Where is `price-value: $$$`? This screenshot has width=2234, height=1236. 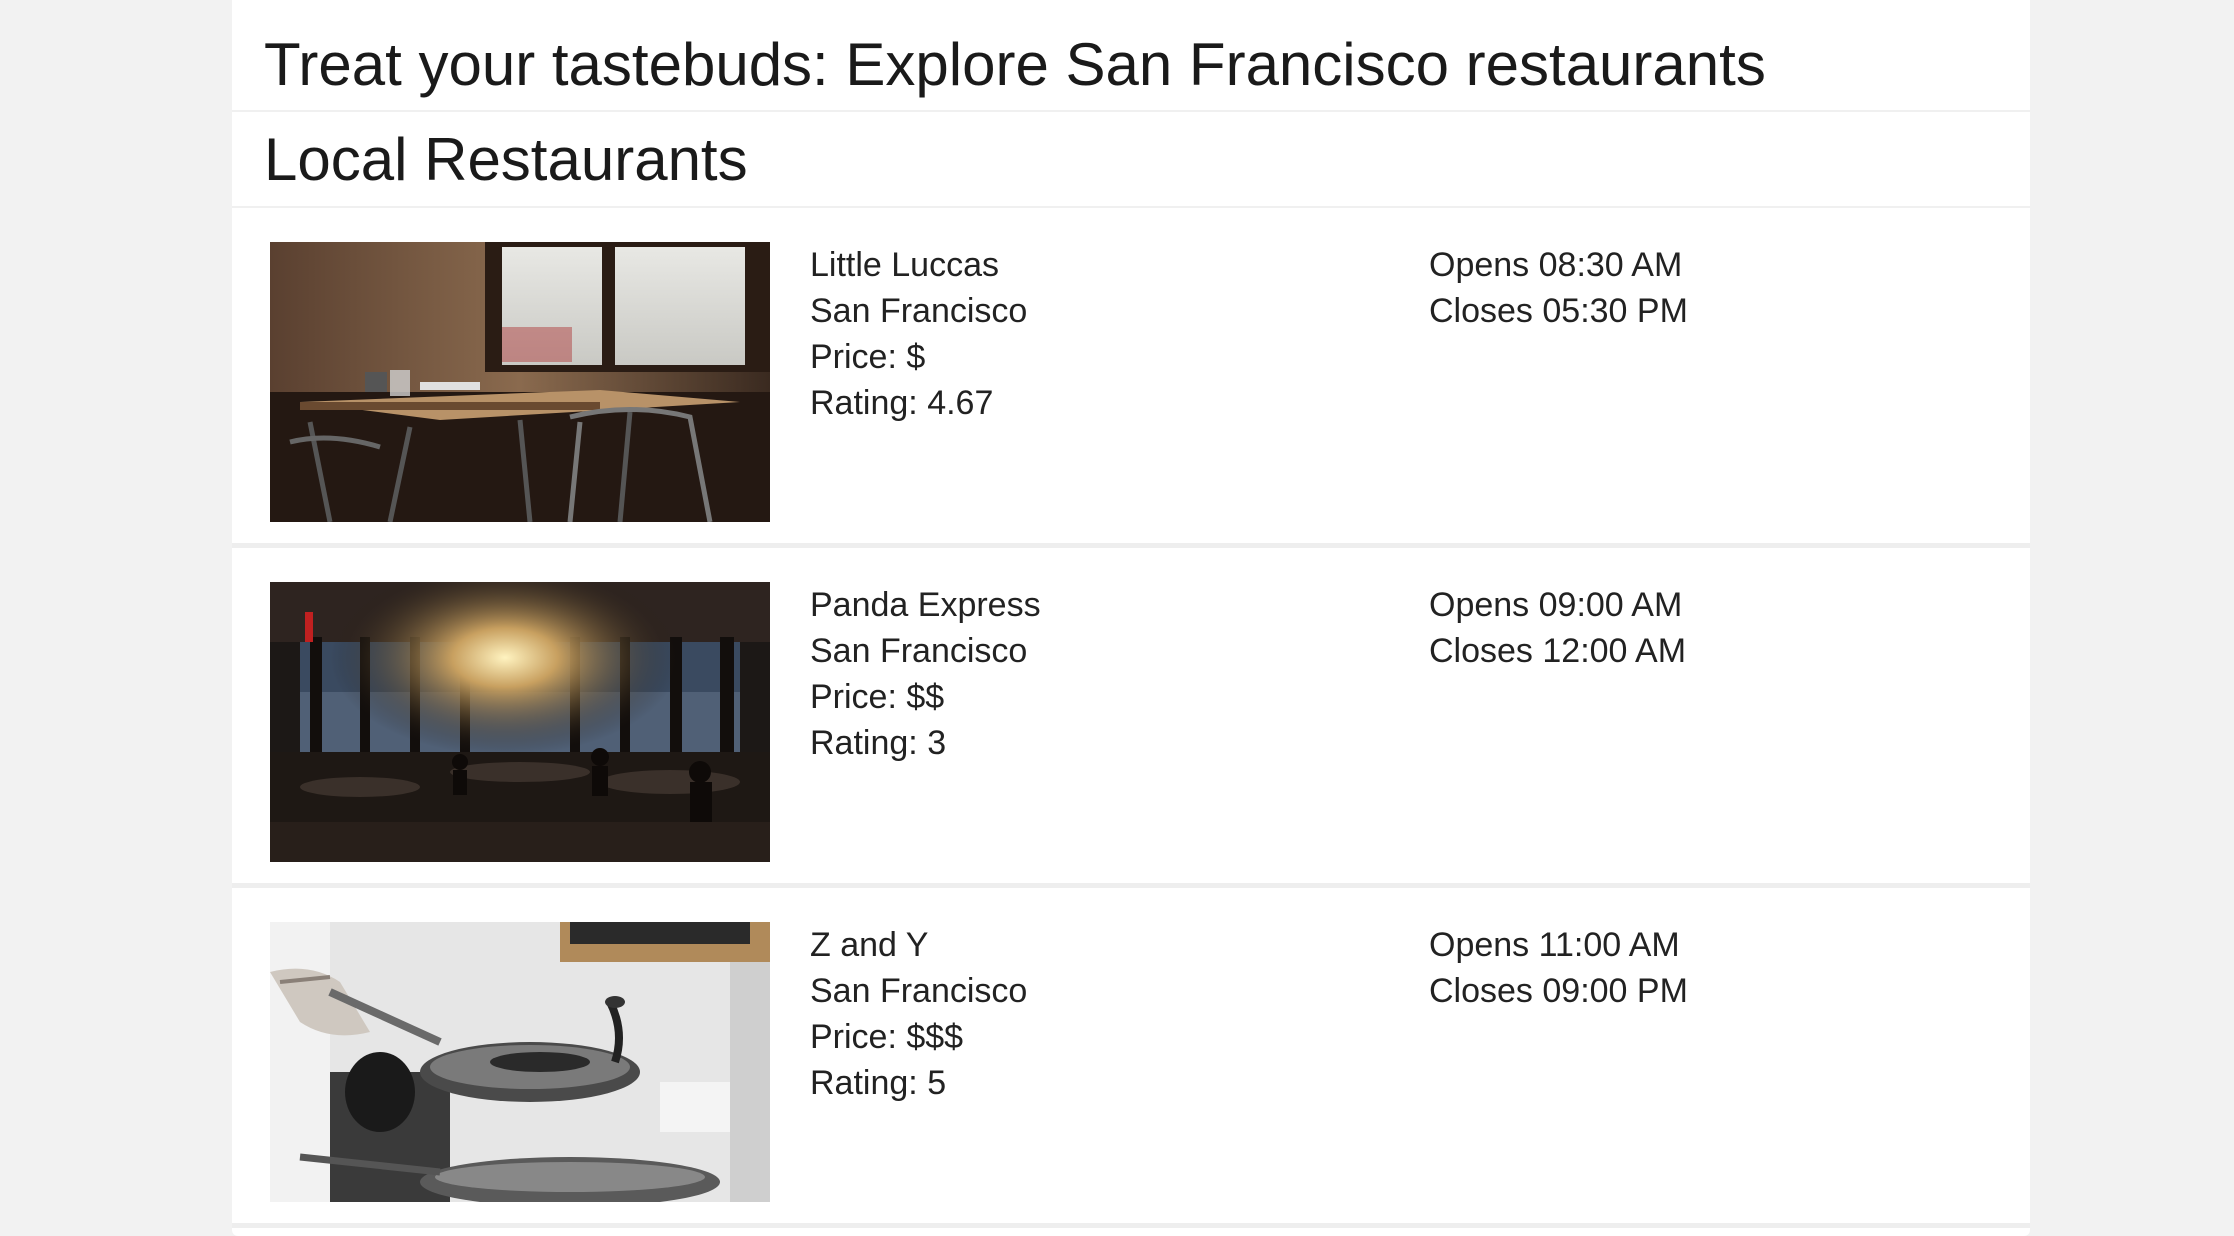
price-value: $$$ is located at coordinates (935, 1037).